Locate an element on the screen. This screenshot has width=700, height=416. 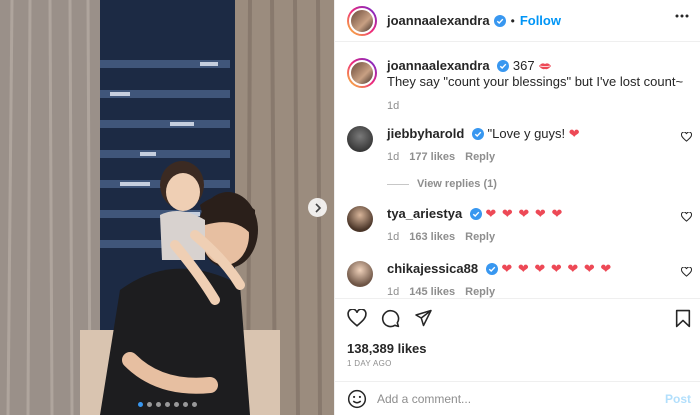
comment-username: tya_ariestya is located at coordinates (424, 213).